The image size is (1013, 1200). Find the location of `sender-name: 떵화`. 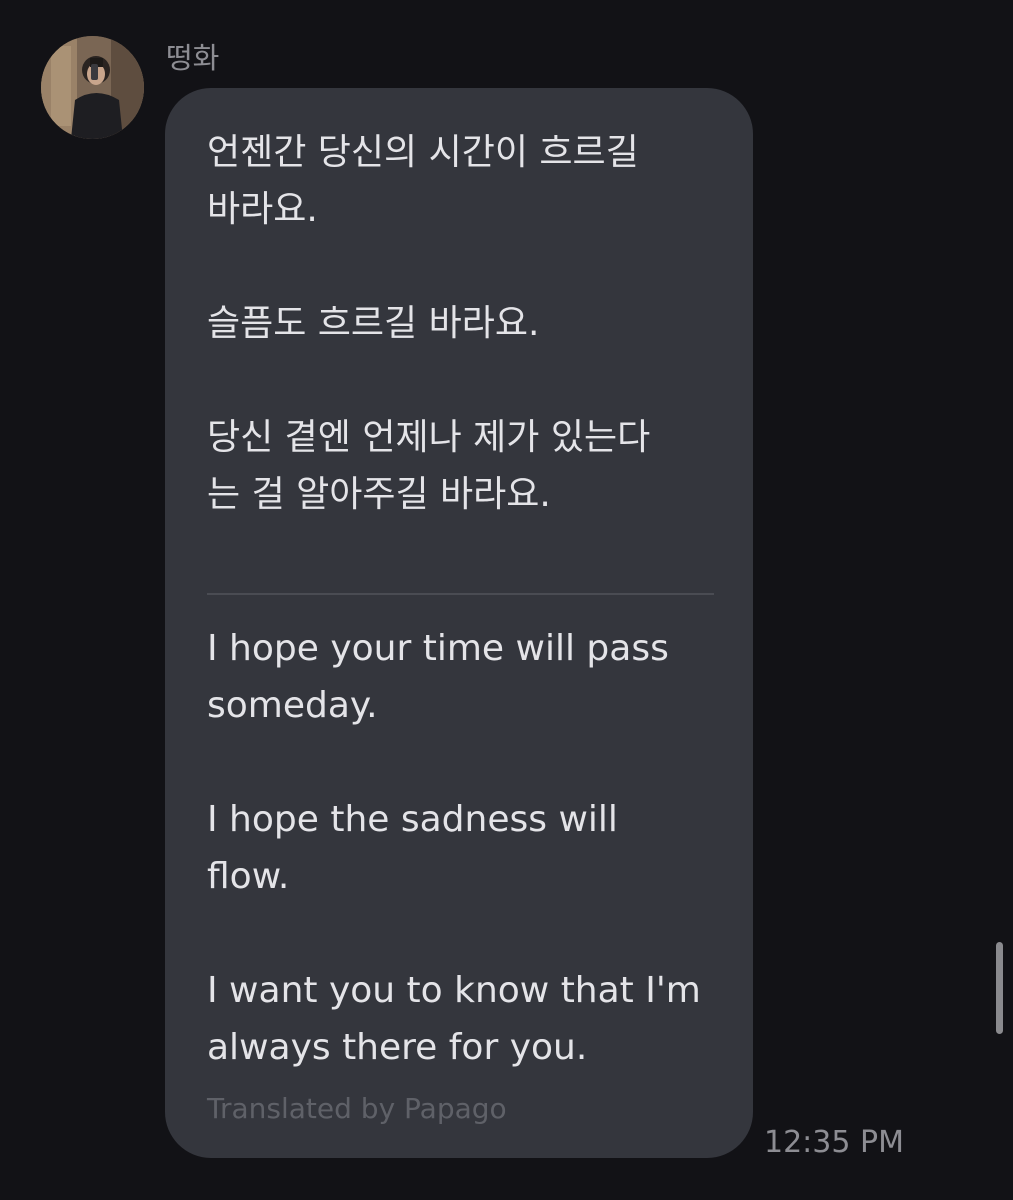

sender-name: 떵화 is located at coordinates (193, 58).